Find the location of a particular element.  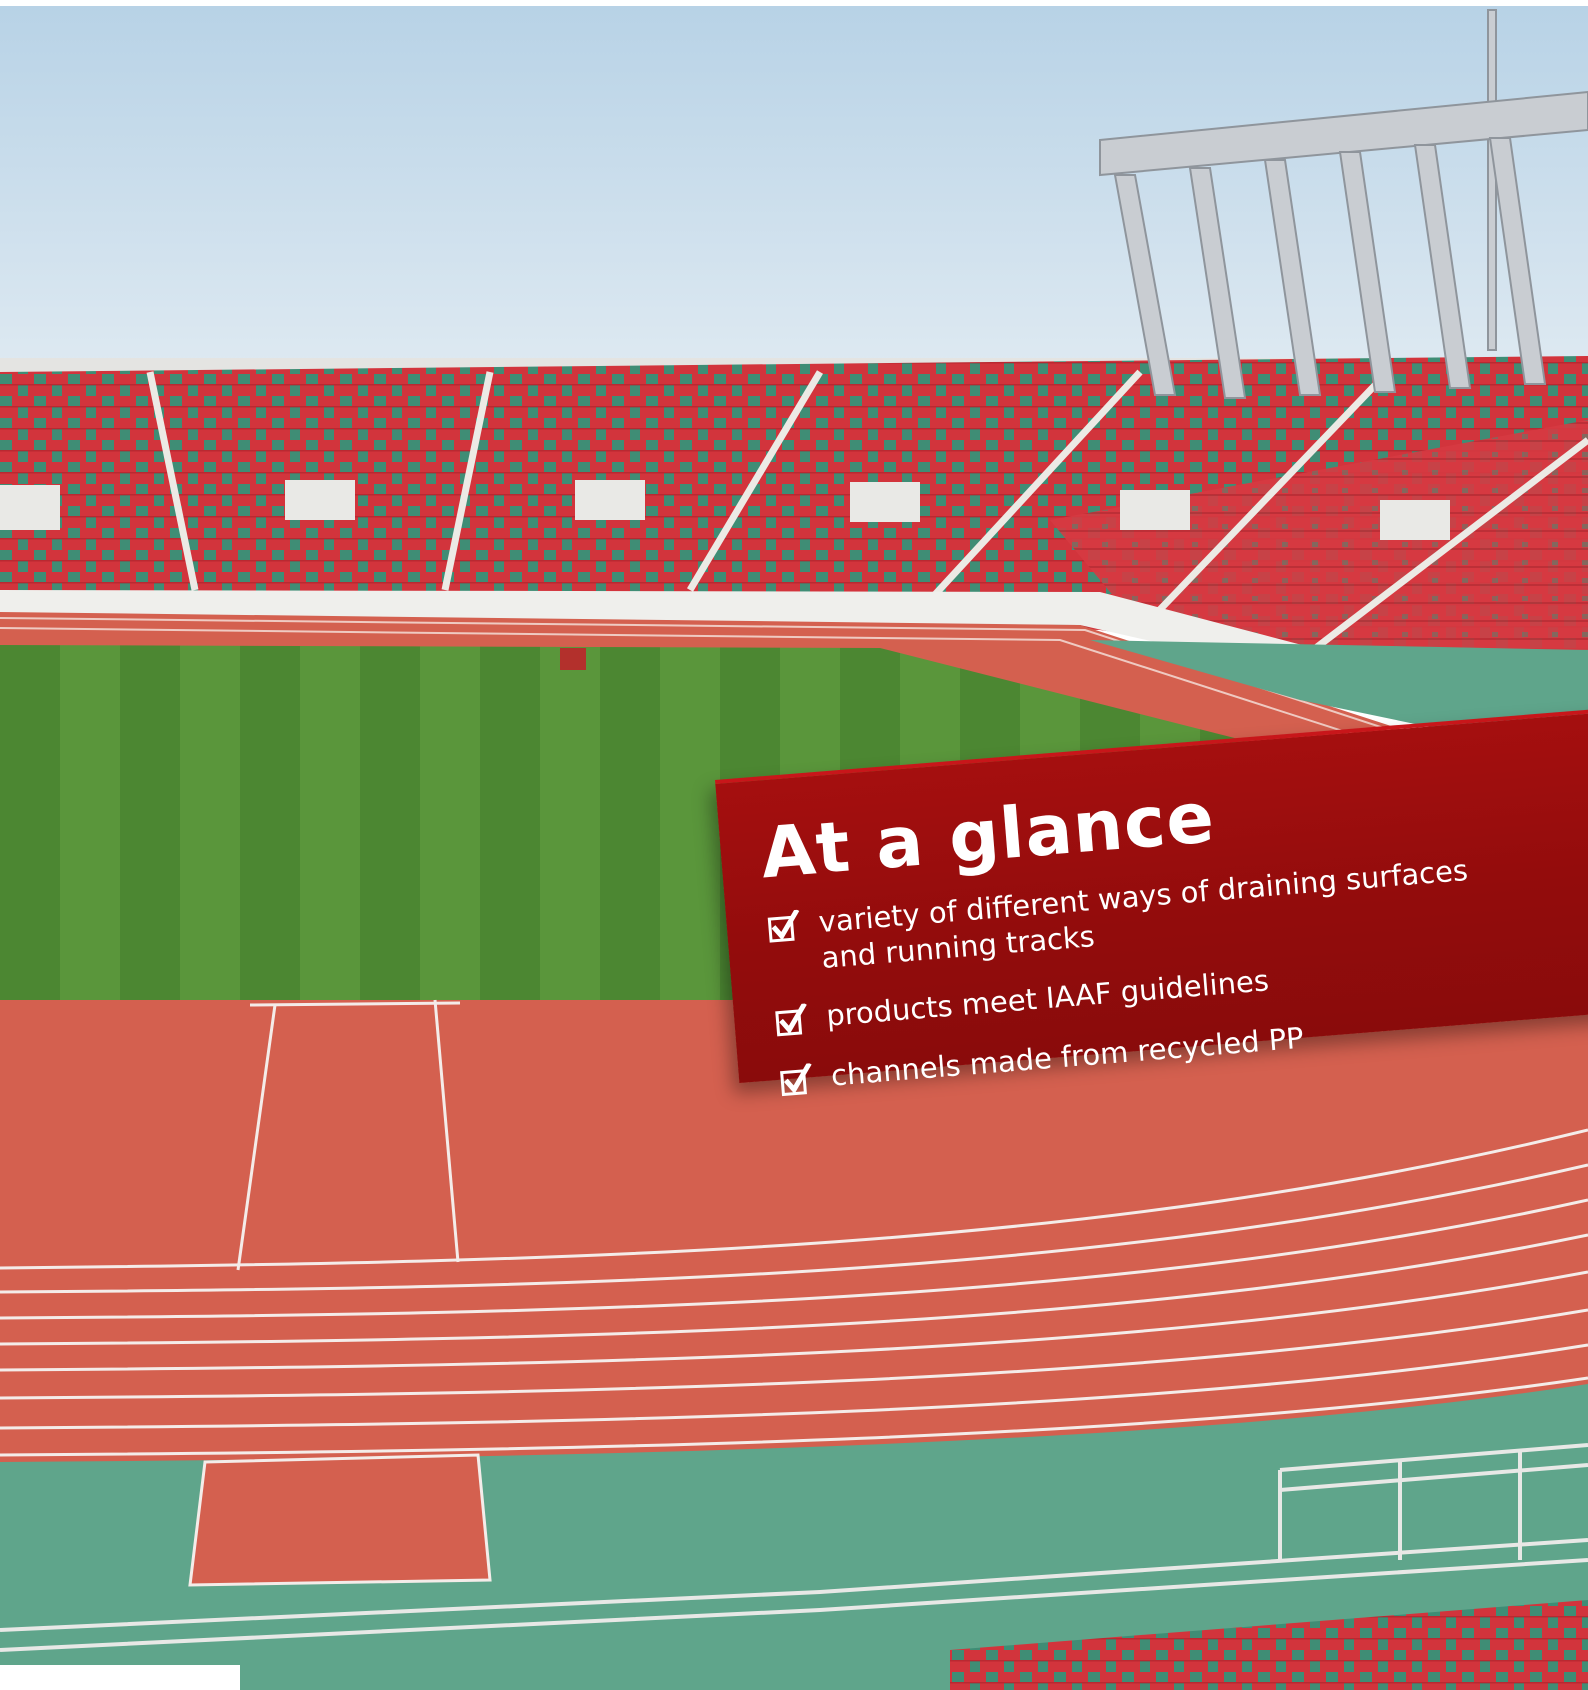

panel-title: At a glance is located at coordinates (987, 835).